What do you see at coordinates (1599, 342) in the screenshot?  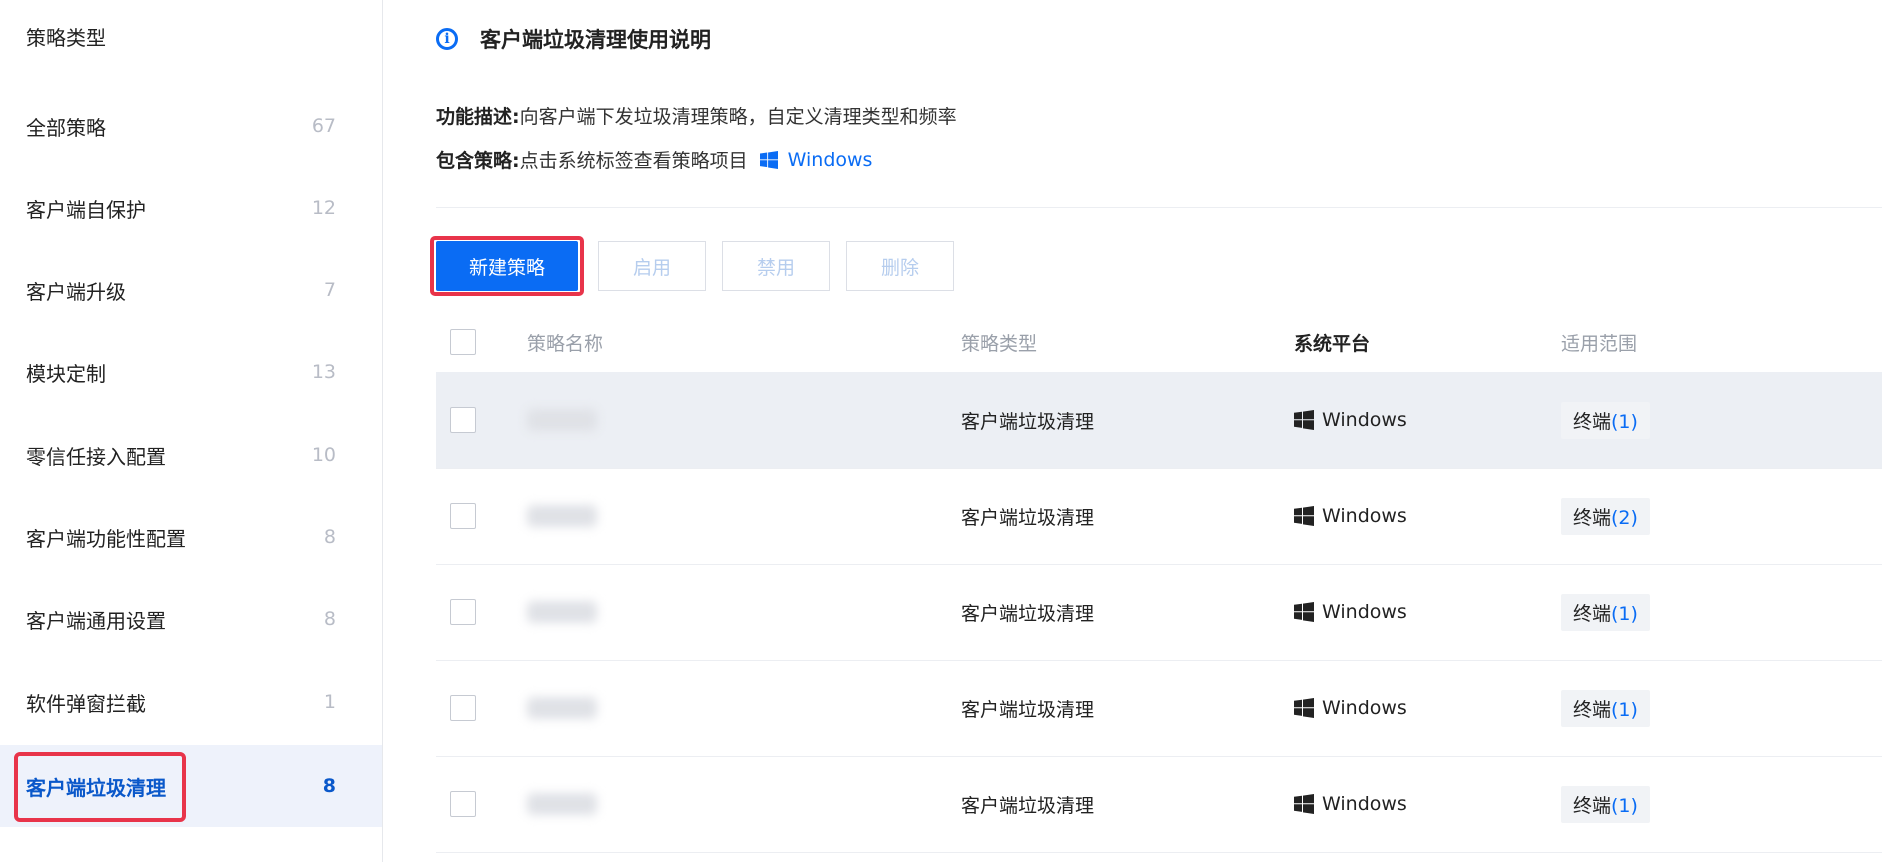 I see `header-scope: 适用范围` at bounding box center [1599, 342].